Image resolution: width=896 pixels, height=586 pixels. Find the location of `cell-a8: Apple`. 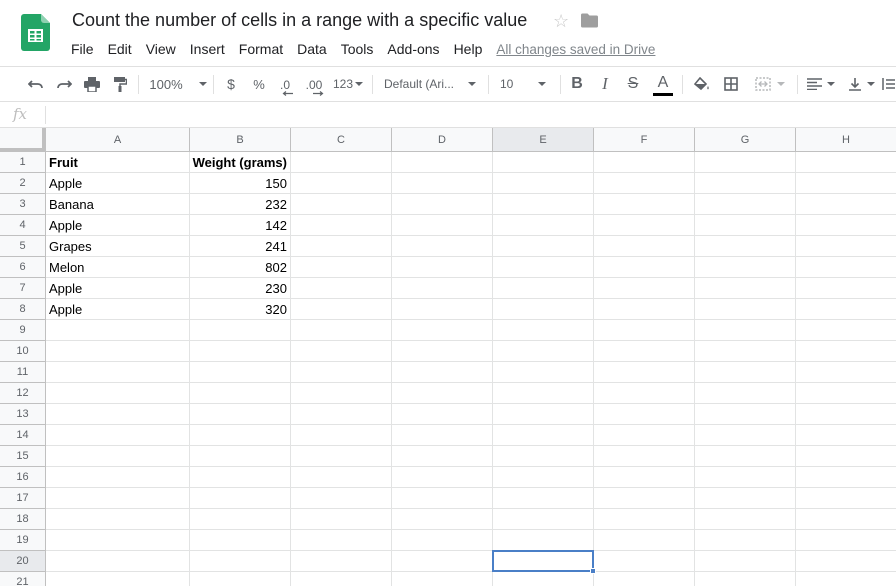

cell-a8: Apple is located at coordinates (118, 309).